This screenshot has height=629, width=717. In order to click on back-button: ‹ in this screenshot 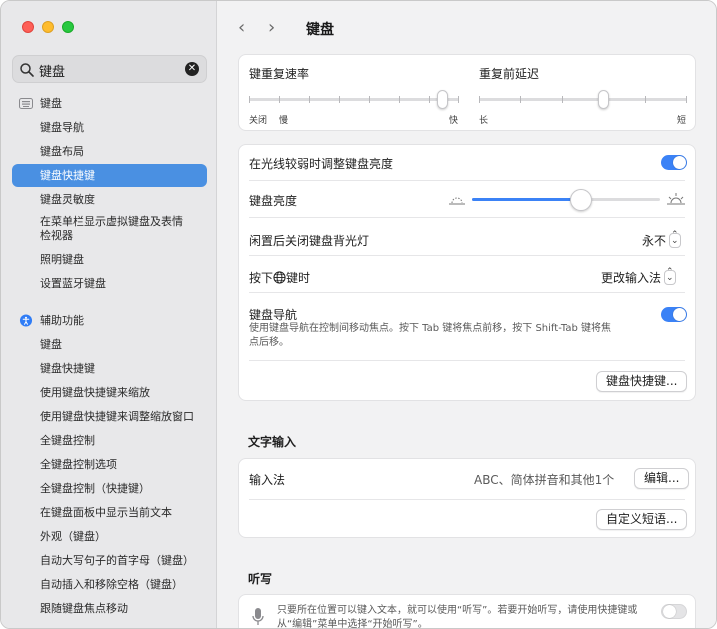, I will do `click(253, 27)`.